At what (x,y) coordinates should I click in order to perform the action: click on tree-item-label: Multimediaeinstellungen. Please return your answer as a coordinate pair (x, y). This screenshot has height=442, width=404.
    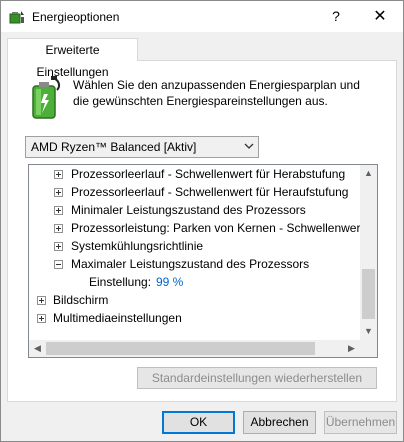
    Looking at the image, I should click on (117, 318).